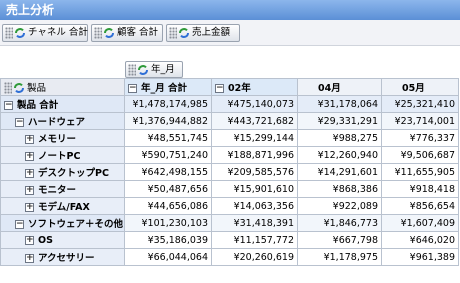 Image resolution: width=460 pixels, height=283 pixels. What do you see at coordinates (254, 206) in the screenshot?
I see `cell-value: ¥14,063,356` at bounding box center [254, 206].